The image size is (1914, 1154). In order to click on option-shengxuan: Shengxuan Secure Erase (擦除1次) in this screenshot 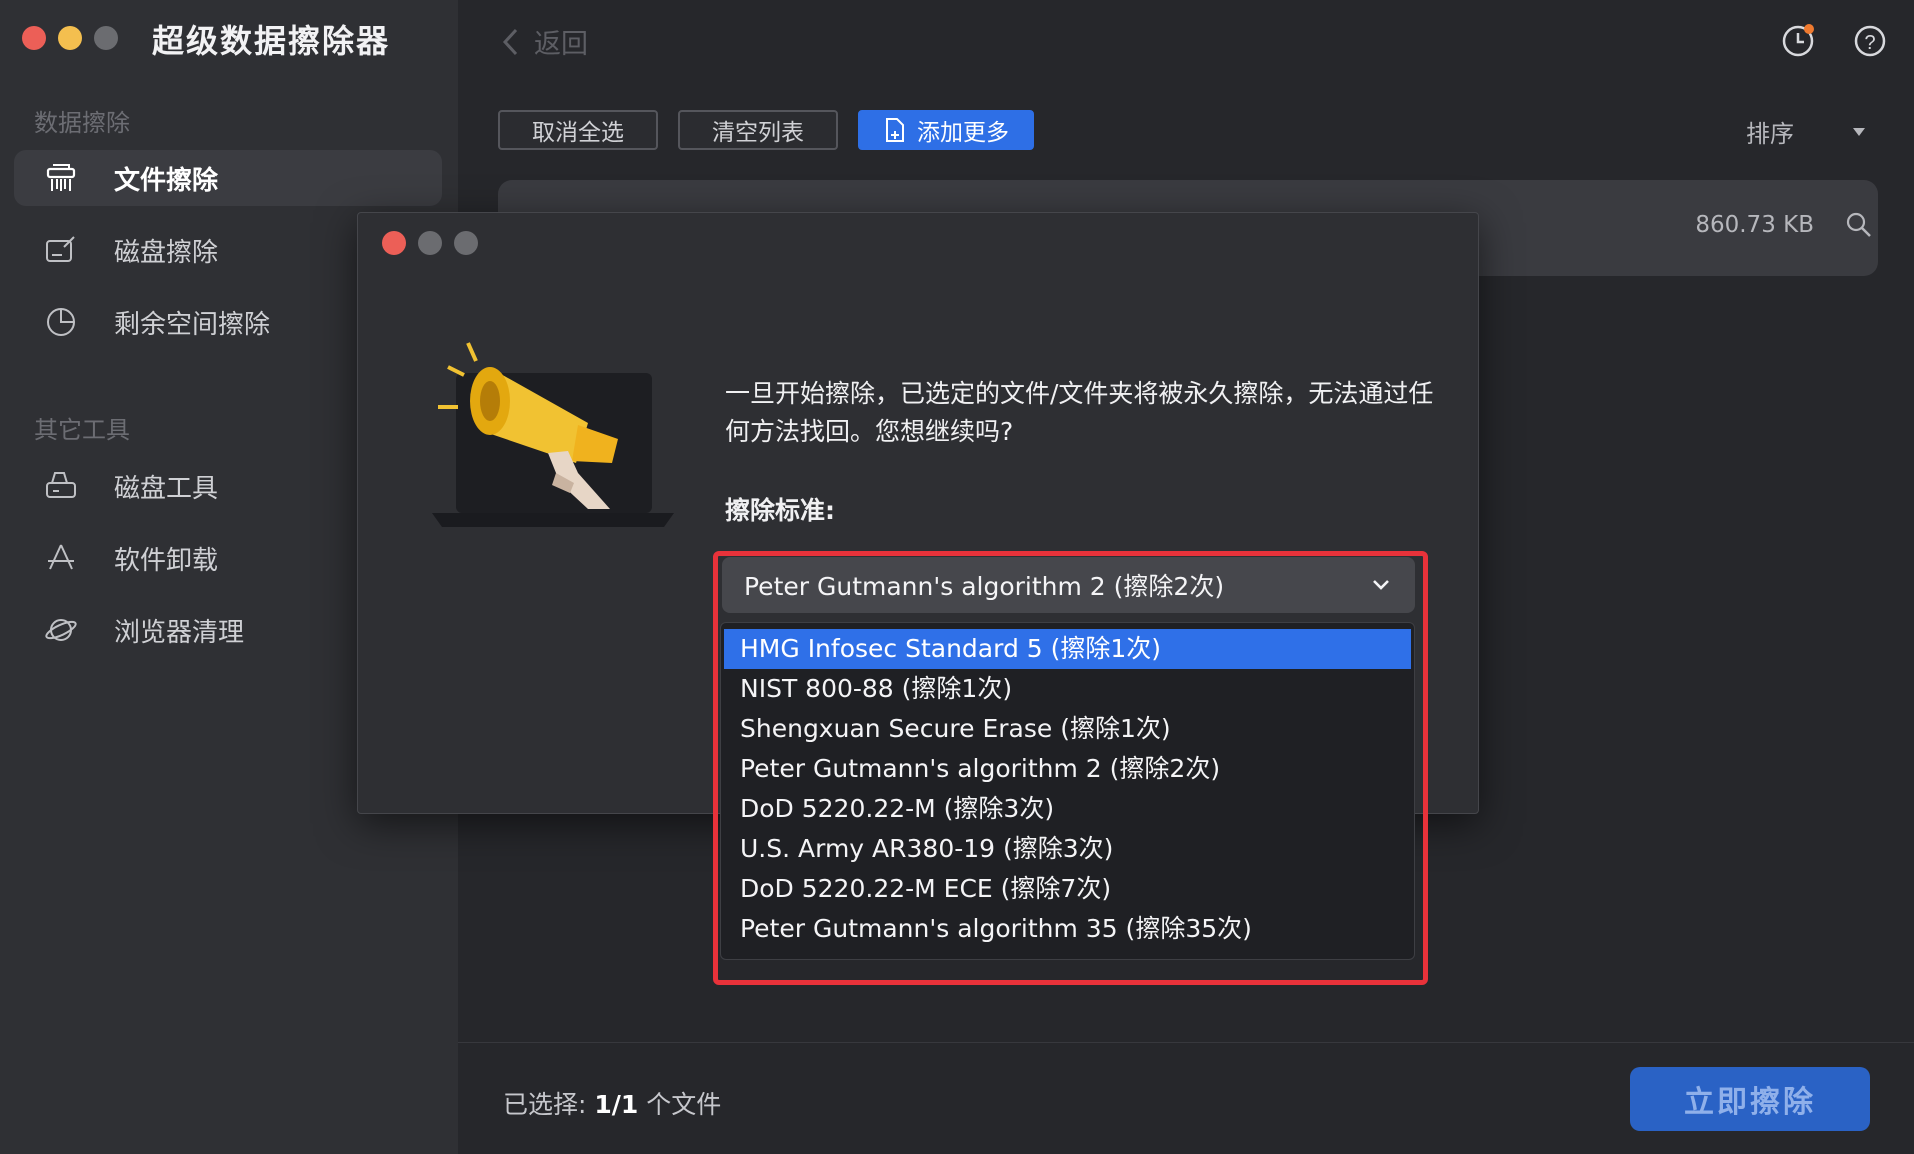, I will do `click(1067, 729)`.